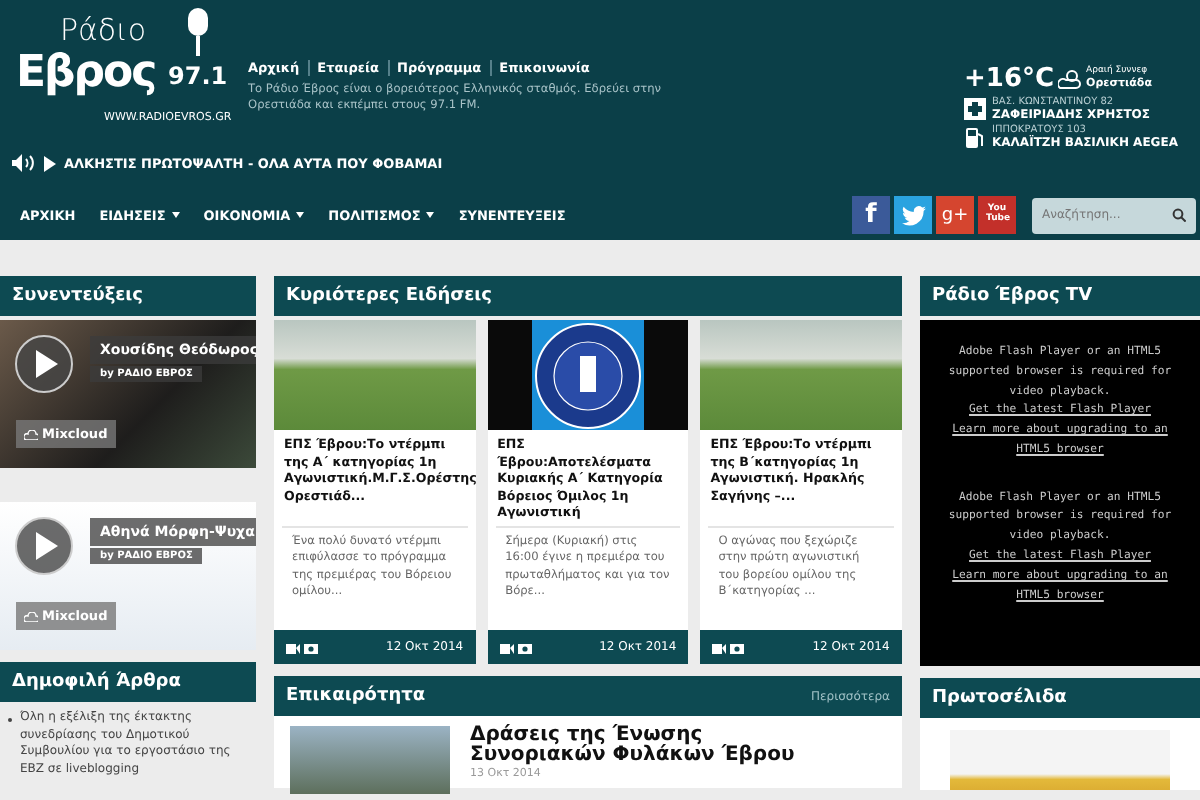 Image resolution: width=1200 pixels, height=800 pixels. What do you see at coordinates (1060, 698) in the screenshot?
I see `panel-header: Πρωτοσέλιδα` at bounding box center [1060, 698].